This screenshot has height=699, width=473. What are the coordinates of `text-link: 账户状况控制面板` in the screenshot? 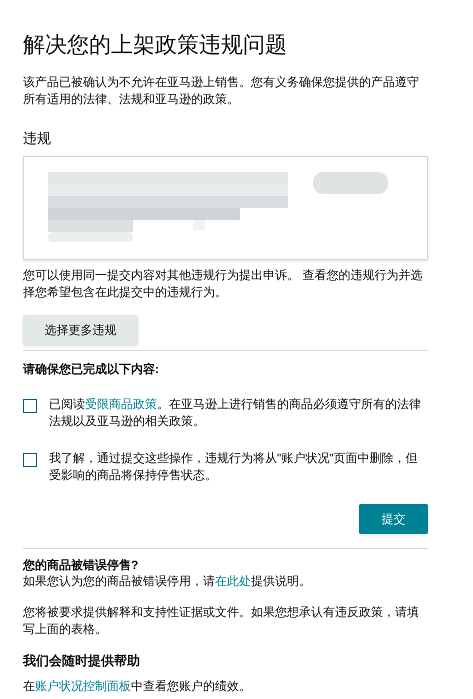 It's located at (83, 686).